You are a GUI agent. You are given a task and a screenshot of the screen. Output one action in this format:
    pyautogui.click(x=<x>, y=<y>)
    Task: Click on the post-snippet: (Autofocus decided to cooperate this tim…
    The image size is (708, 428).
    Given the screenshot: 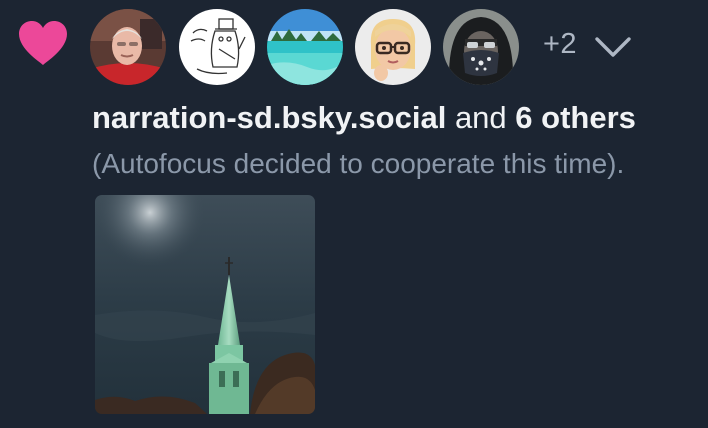 What is the action you would take?
    pyautogui.click(x=358, y=164)
    